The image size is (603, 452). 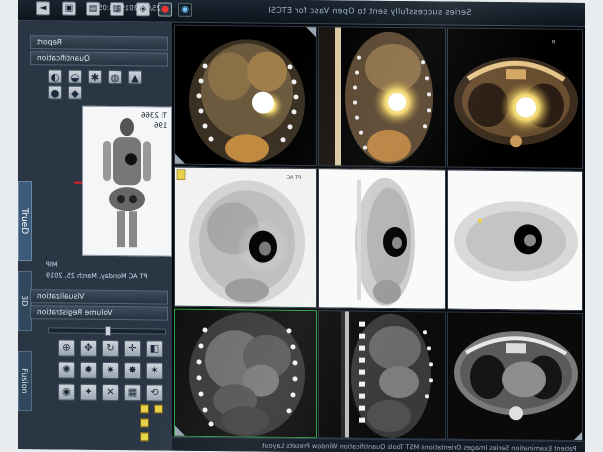 I want to click on viewport-ct-coronal, so click(x=245, y=373).